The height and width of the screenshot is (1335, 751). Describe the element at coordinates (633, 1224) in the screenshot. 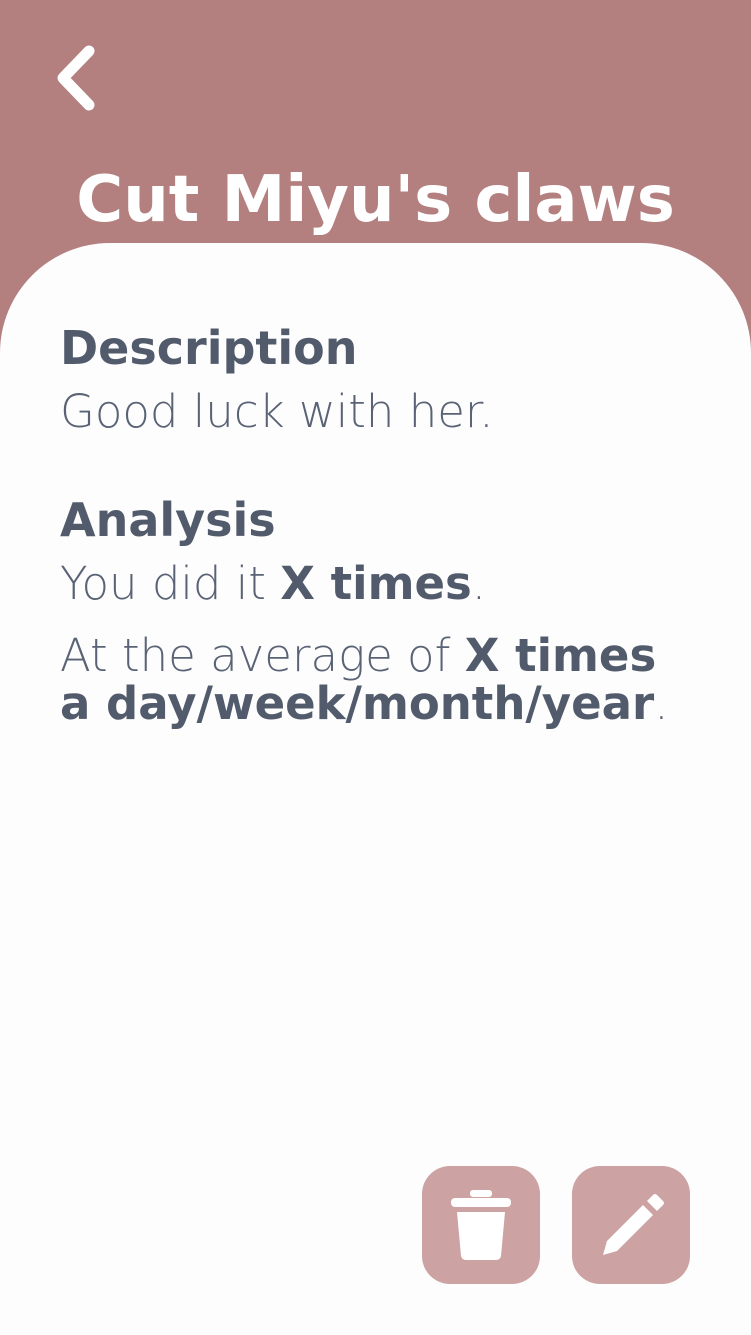

I see `pencil-icon` at that location.